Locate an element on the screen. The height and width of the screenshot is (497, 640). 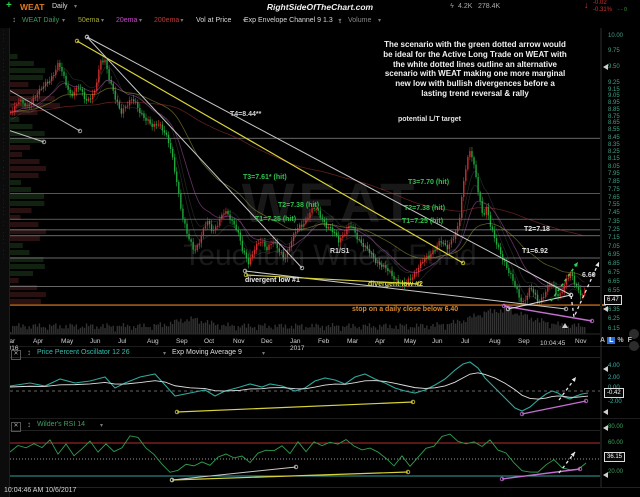
price-scale-label: 8.25 is located at coordinates (614, 151).